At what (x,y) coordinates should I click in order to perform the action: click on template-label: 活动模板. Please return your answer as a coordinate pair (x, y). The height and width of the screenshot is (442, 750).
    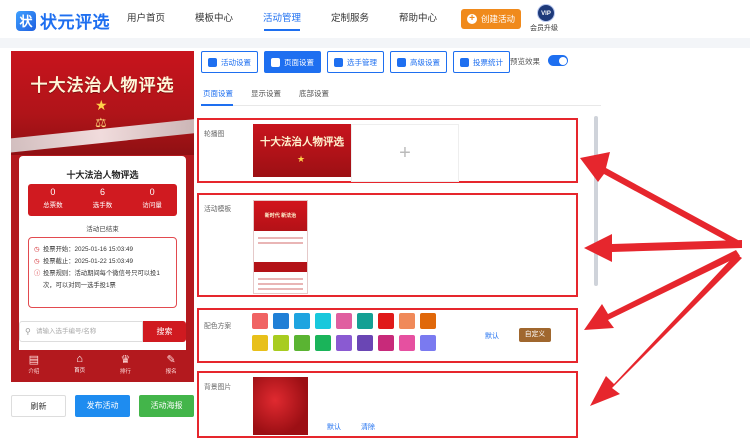
    Looking at the image, I should click on (218, 209).